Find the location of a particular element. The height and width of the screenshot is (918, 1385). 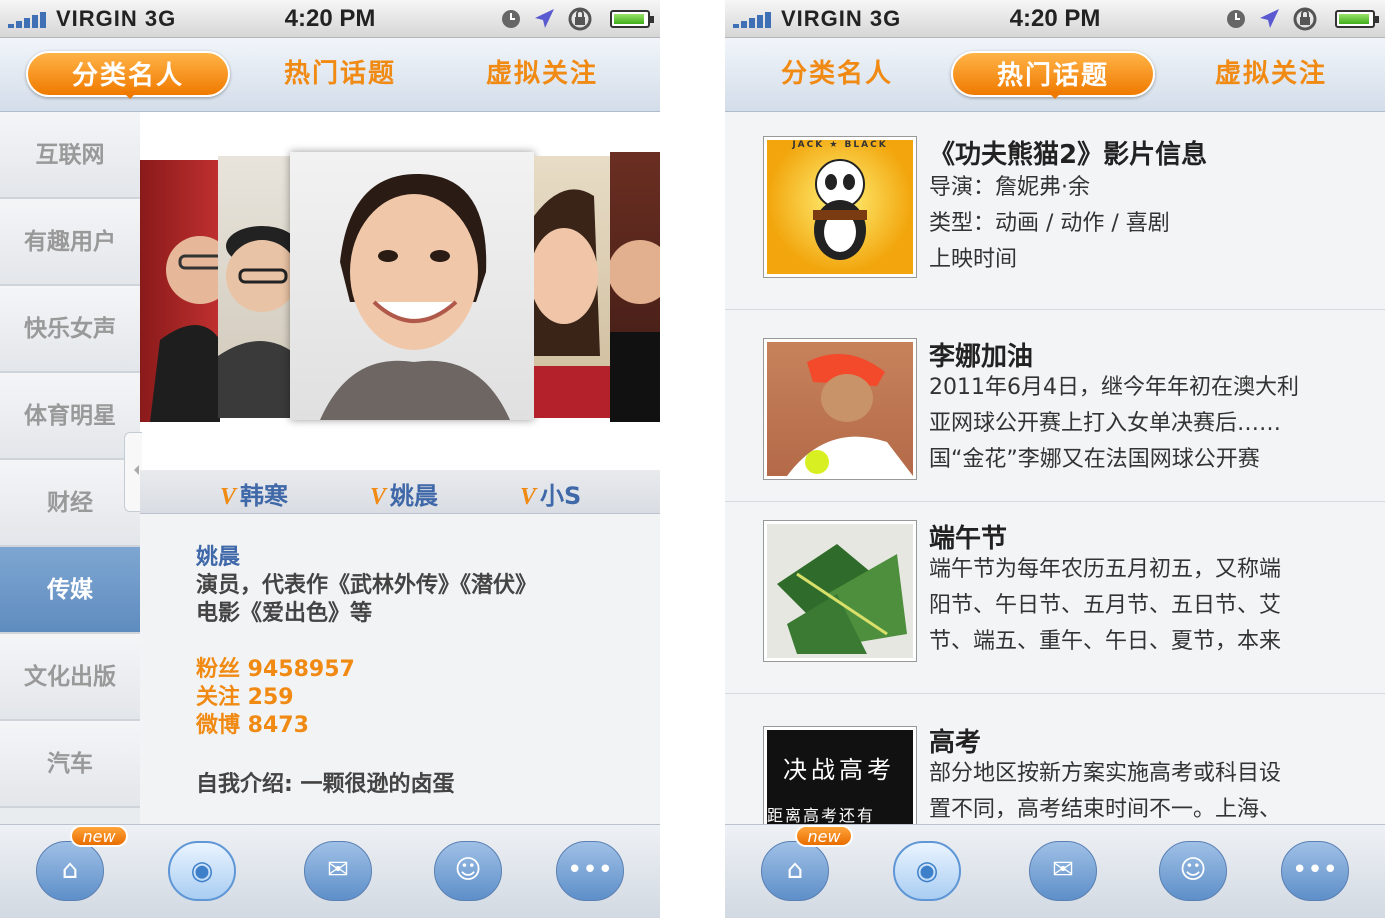

topic-line: 部分地区按新方案实施高考或科目设 is located at coordinates (1105, 773).